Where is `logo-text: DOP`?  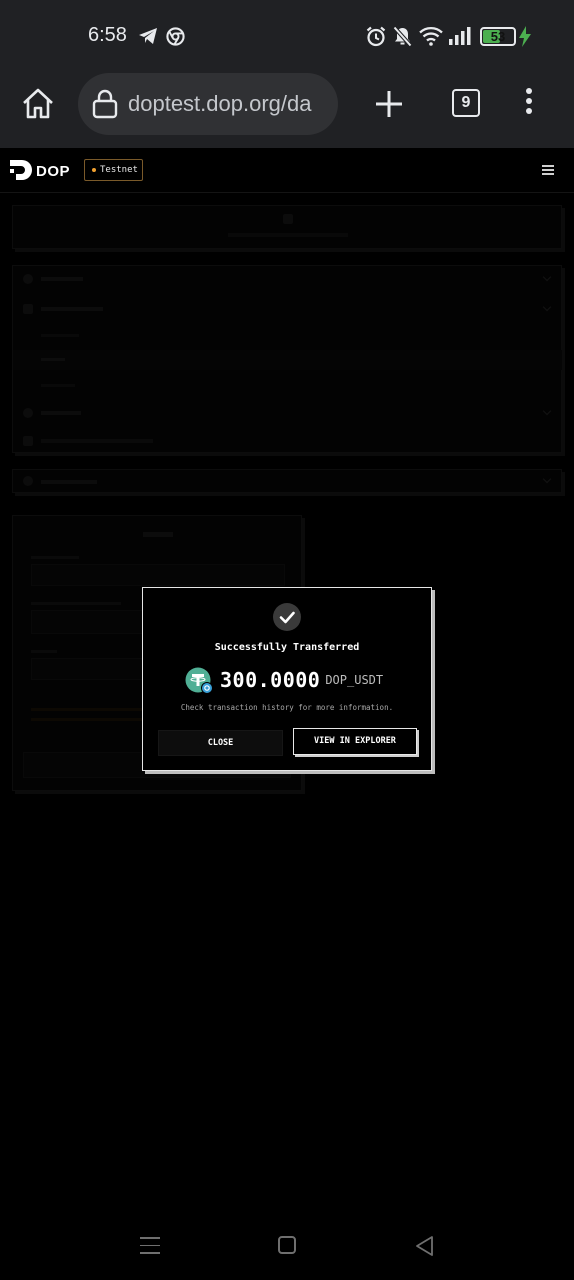
logo-text: DOP is located at coordinates (53, 171).